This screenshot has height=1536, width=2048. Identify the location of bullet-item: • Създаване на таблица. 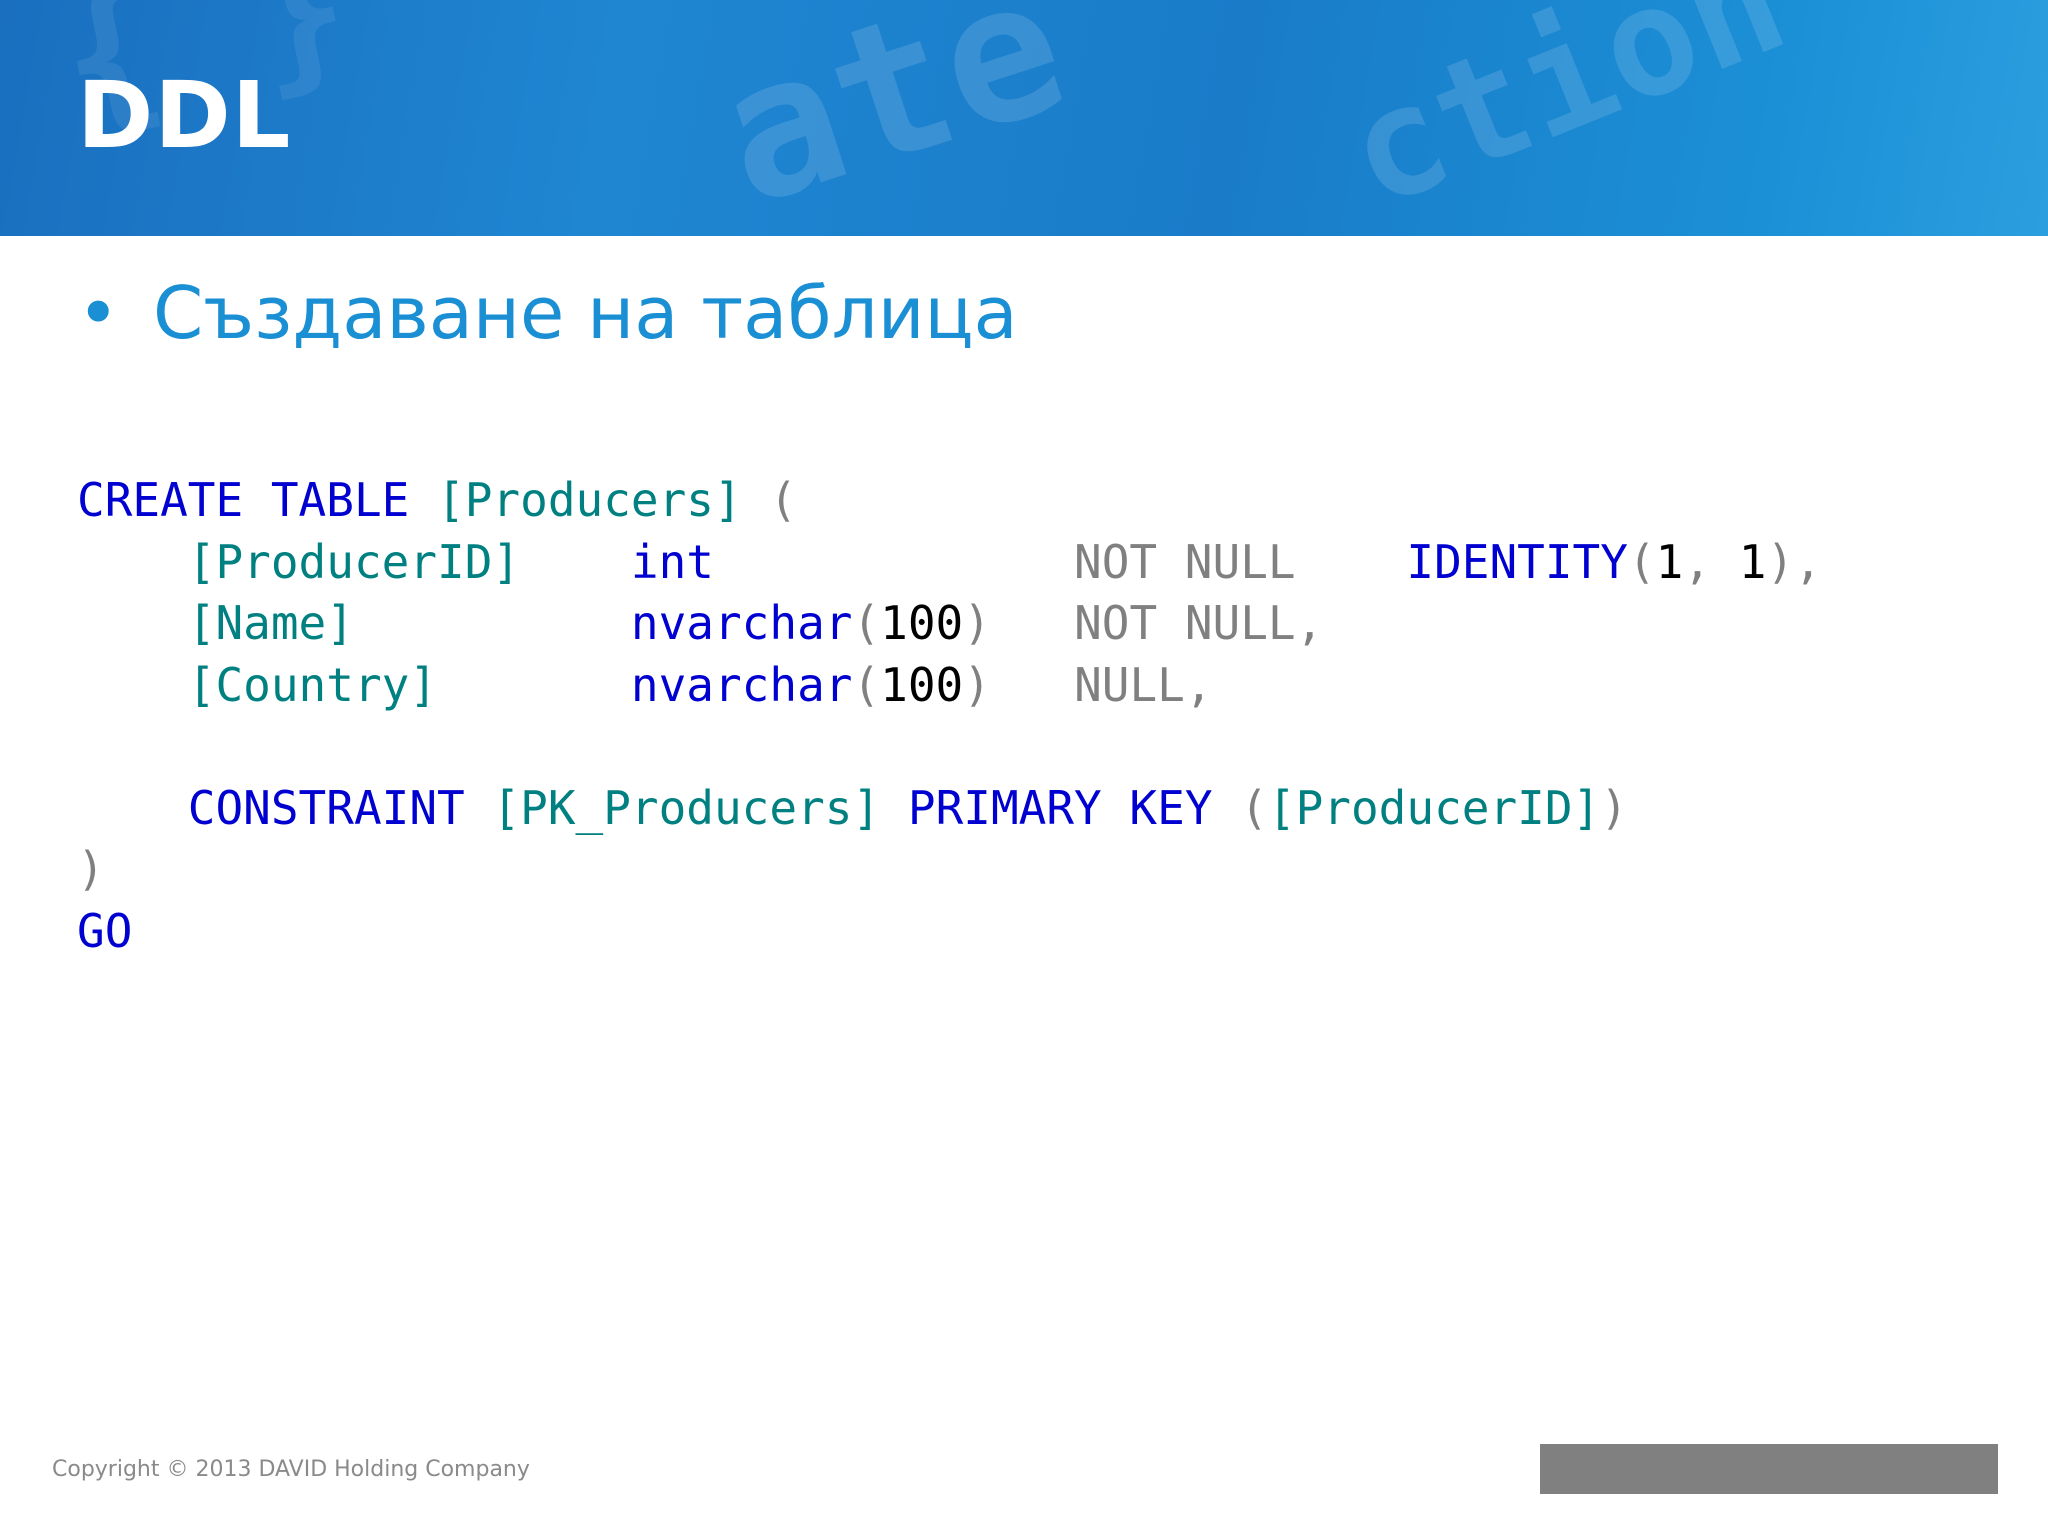
(547, 313).